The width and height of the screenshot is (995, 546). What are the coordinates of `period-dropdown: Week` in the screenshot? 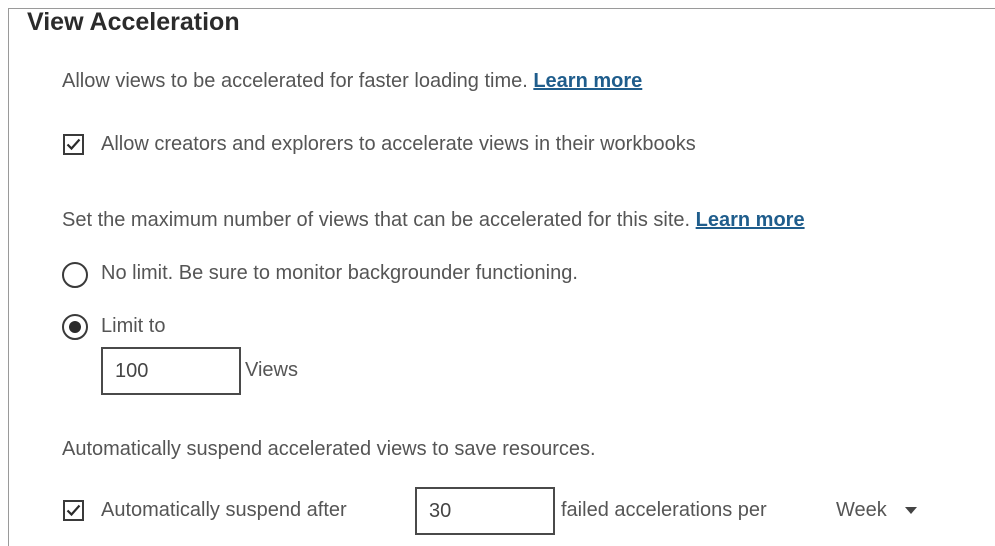 It's located at (876, 510).